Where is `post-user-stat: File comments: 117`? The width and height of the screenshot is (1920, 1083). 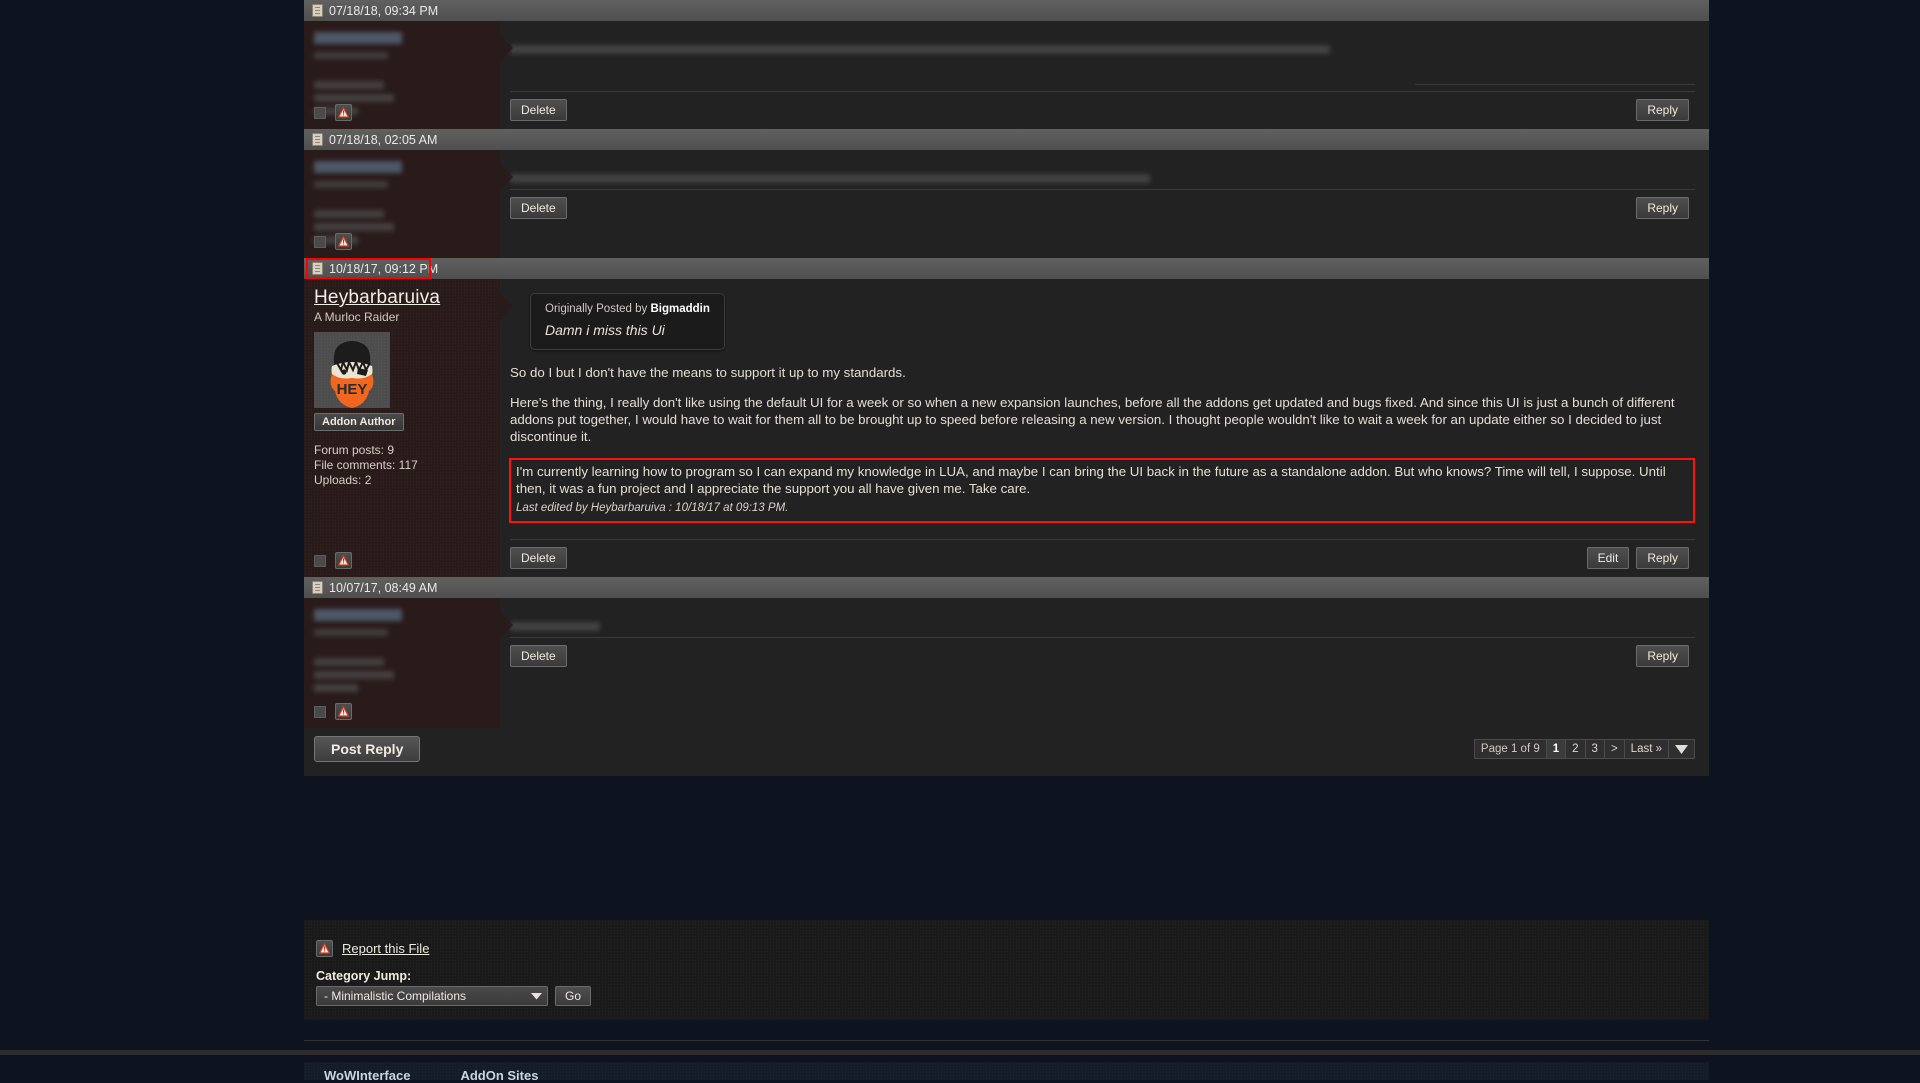
post-user-stat: File comments: 117 is located at coordinates (403, 465).